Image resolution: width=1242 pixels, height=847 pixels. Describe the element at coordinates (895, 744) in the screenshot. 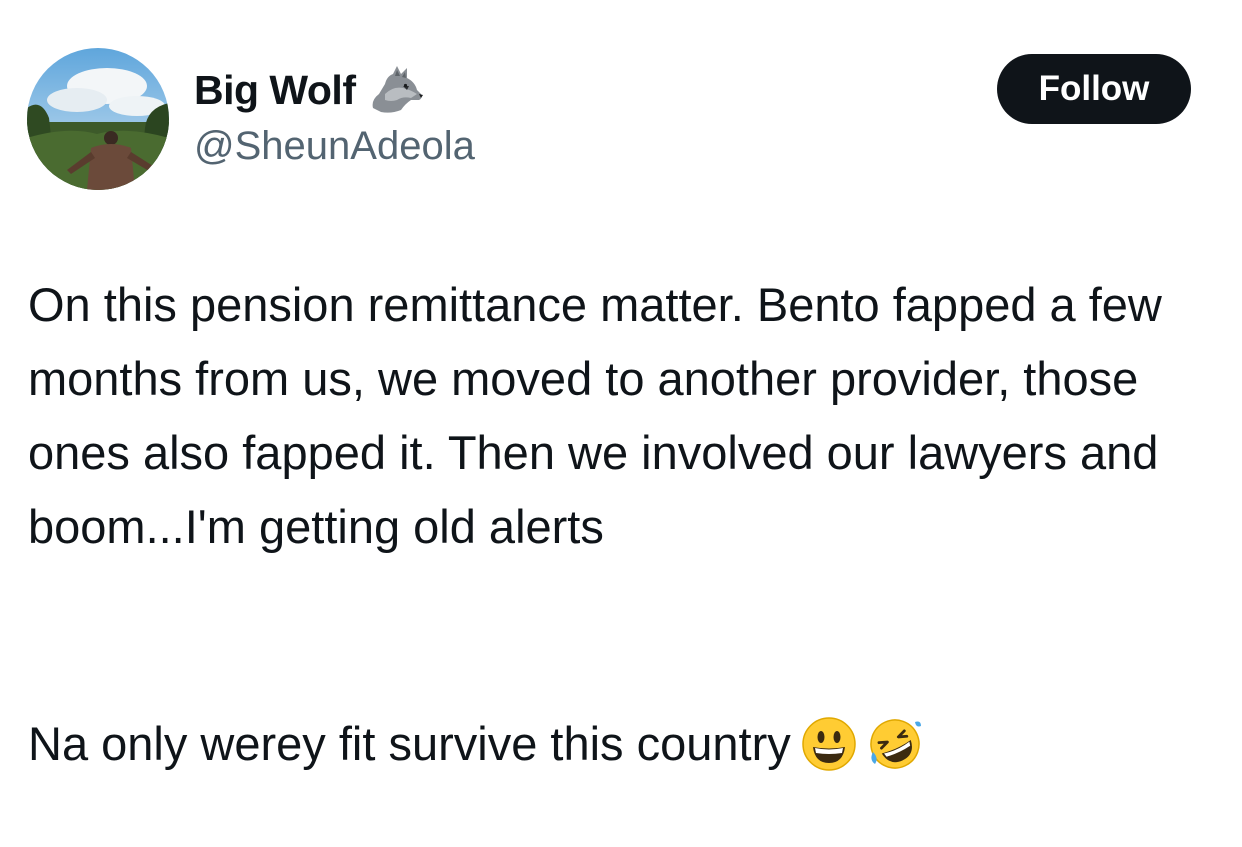

I see `rolling-on-floor-laughing-icon` at that location.